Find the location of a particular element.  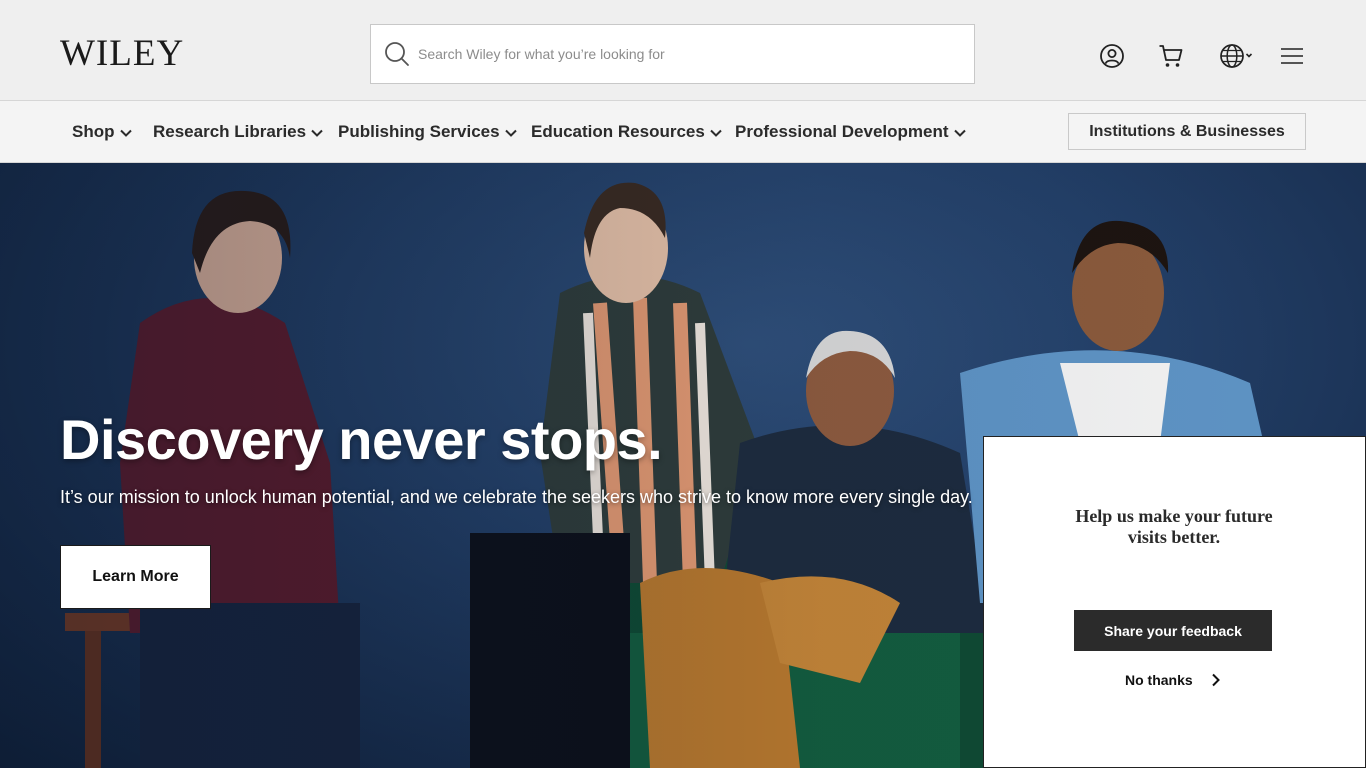

site-header: WILEY is located at coordinates (683, 50).